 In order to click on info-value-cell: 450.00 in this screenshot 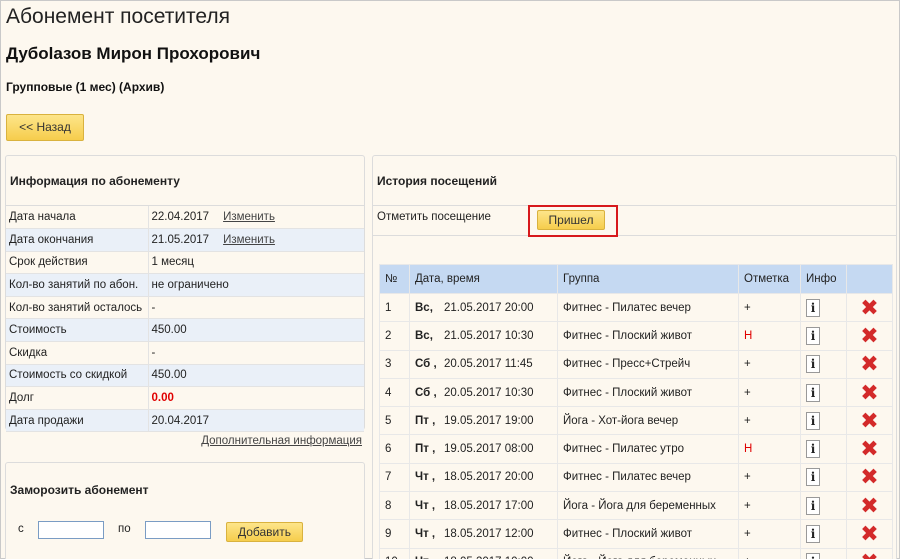, I will do `click(256, 376)`.